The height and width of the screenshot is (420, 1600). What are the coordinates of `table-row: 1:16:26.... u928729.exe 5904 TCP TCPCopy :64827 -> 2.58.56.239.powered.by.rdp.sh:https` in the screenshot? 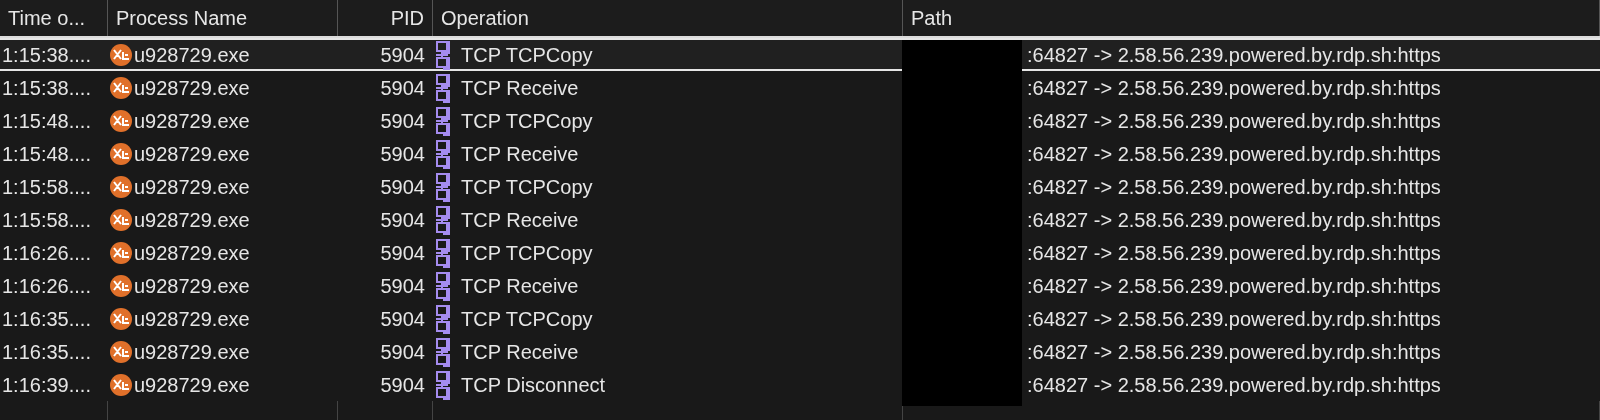 It's located at (800, 252).